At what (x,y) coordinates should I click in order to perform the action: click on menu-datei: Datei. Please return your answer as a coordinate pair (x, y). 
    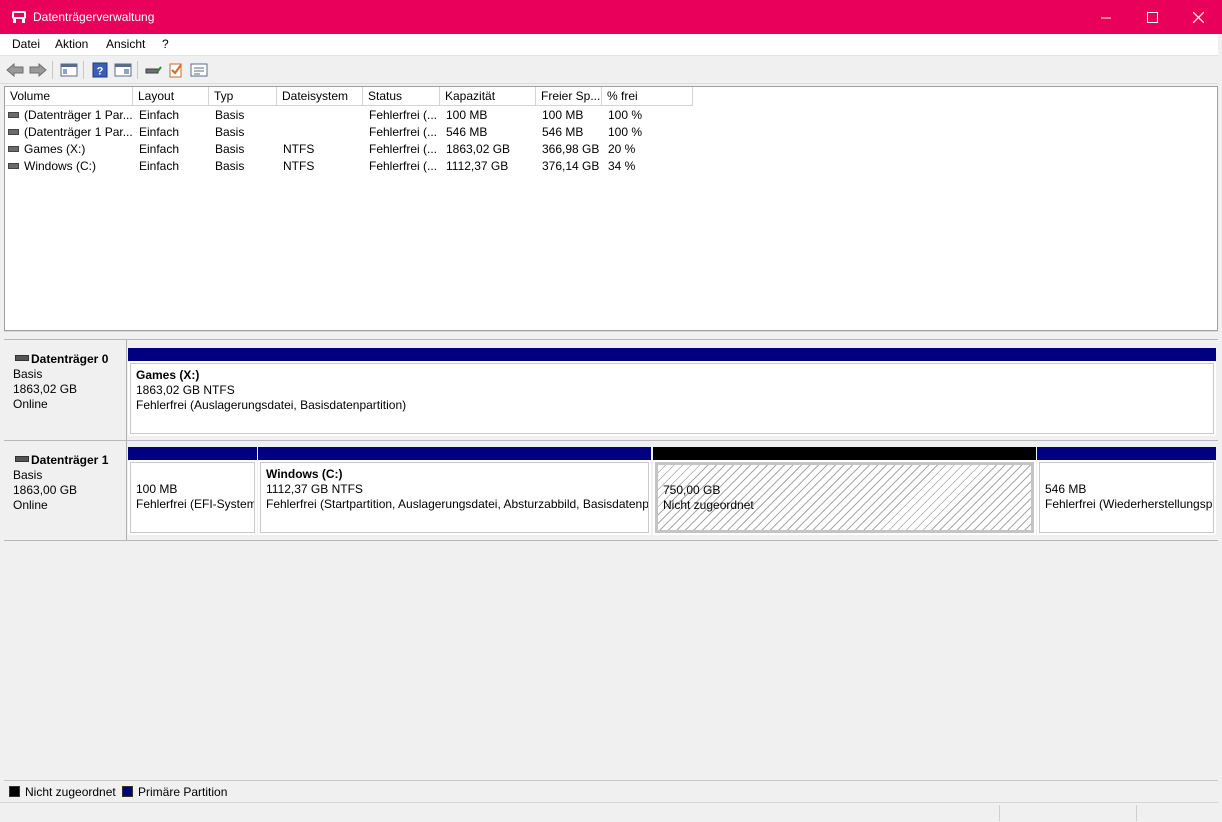
    Looking at the image, I should click on (26, 44).